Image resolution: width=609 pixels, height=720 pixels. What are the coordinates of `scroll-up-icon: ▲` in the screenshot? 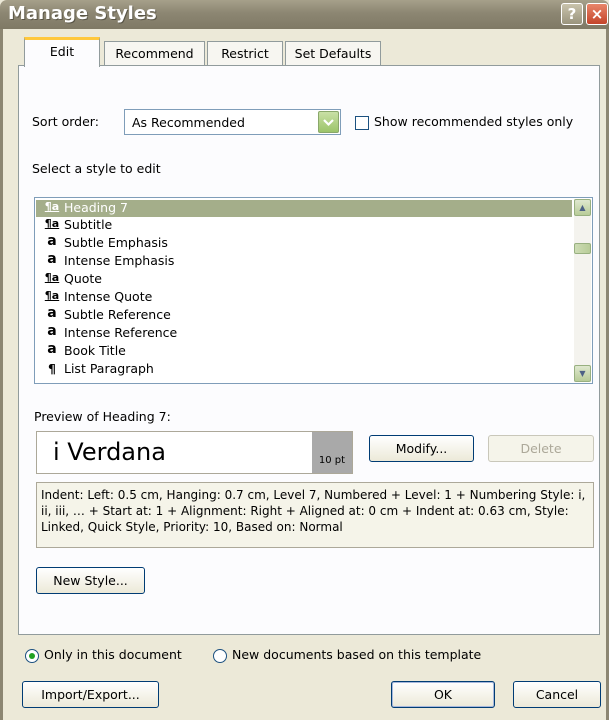 It's located at (582, 207).